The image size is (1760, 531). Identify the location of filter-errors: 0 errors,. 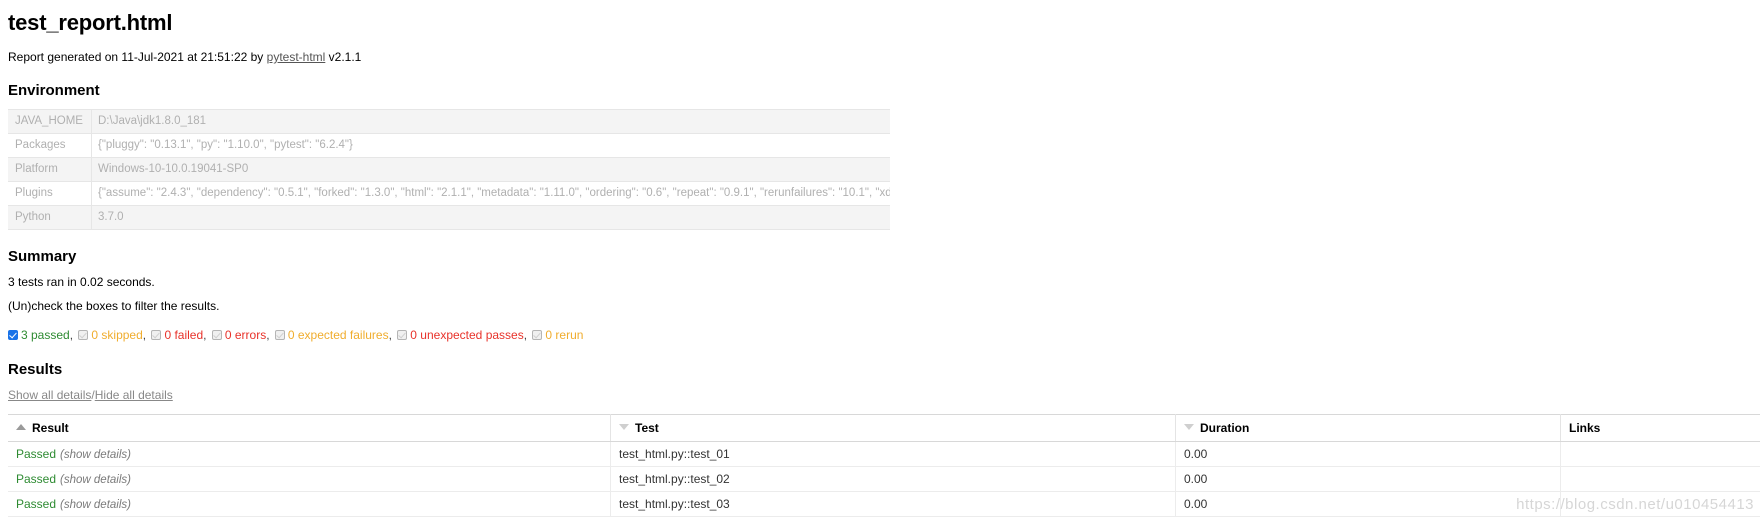
(240, 335).